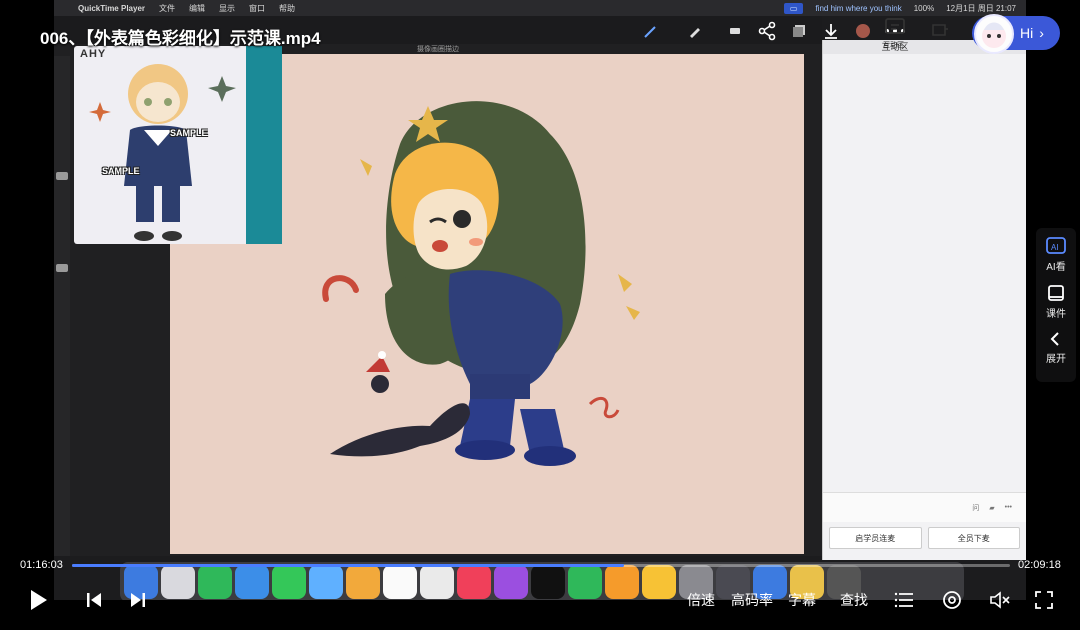 This screenshot has height=630, width=1080. What do you see at coordinates (695, 31) in the screenshot?
I see `brush-icon` at bounding box center [695, 31].